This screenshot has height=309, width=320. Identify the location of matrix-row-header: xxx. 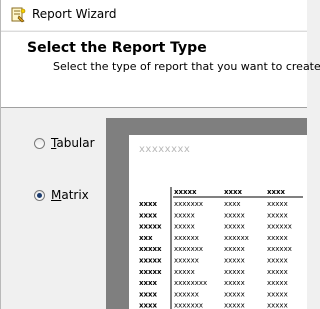
(146, 238).